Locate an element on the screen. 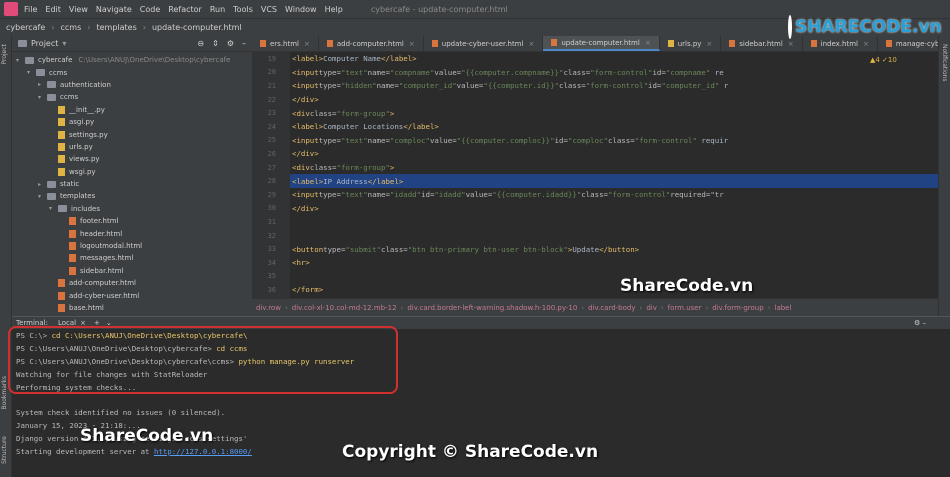 This screenshot has width=950, height=477. menu-item-refactor: Refactor is located at coordinates (185, 9).